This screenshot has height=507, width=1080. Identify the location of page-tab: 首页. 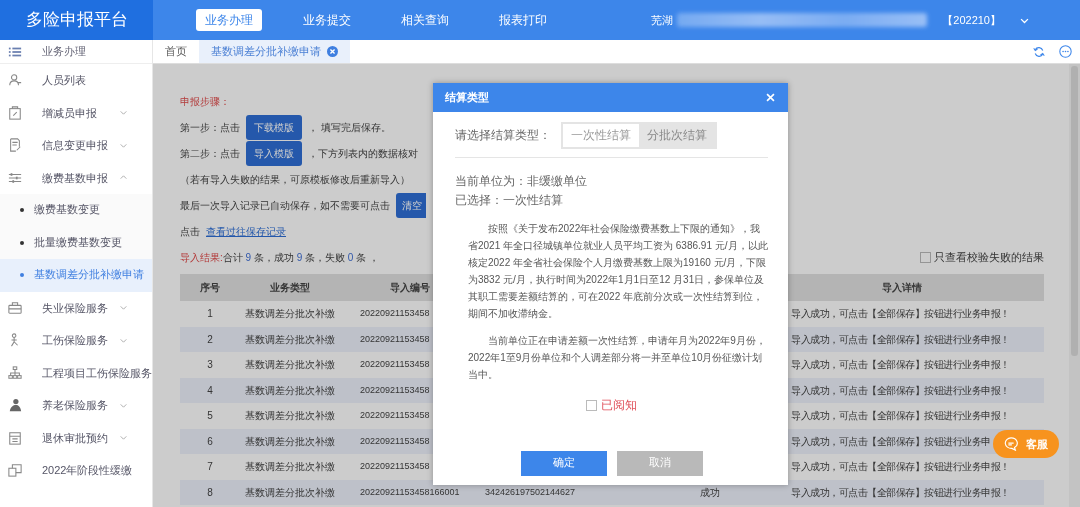
(176, 51).